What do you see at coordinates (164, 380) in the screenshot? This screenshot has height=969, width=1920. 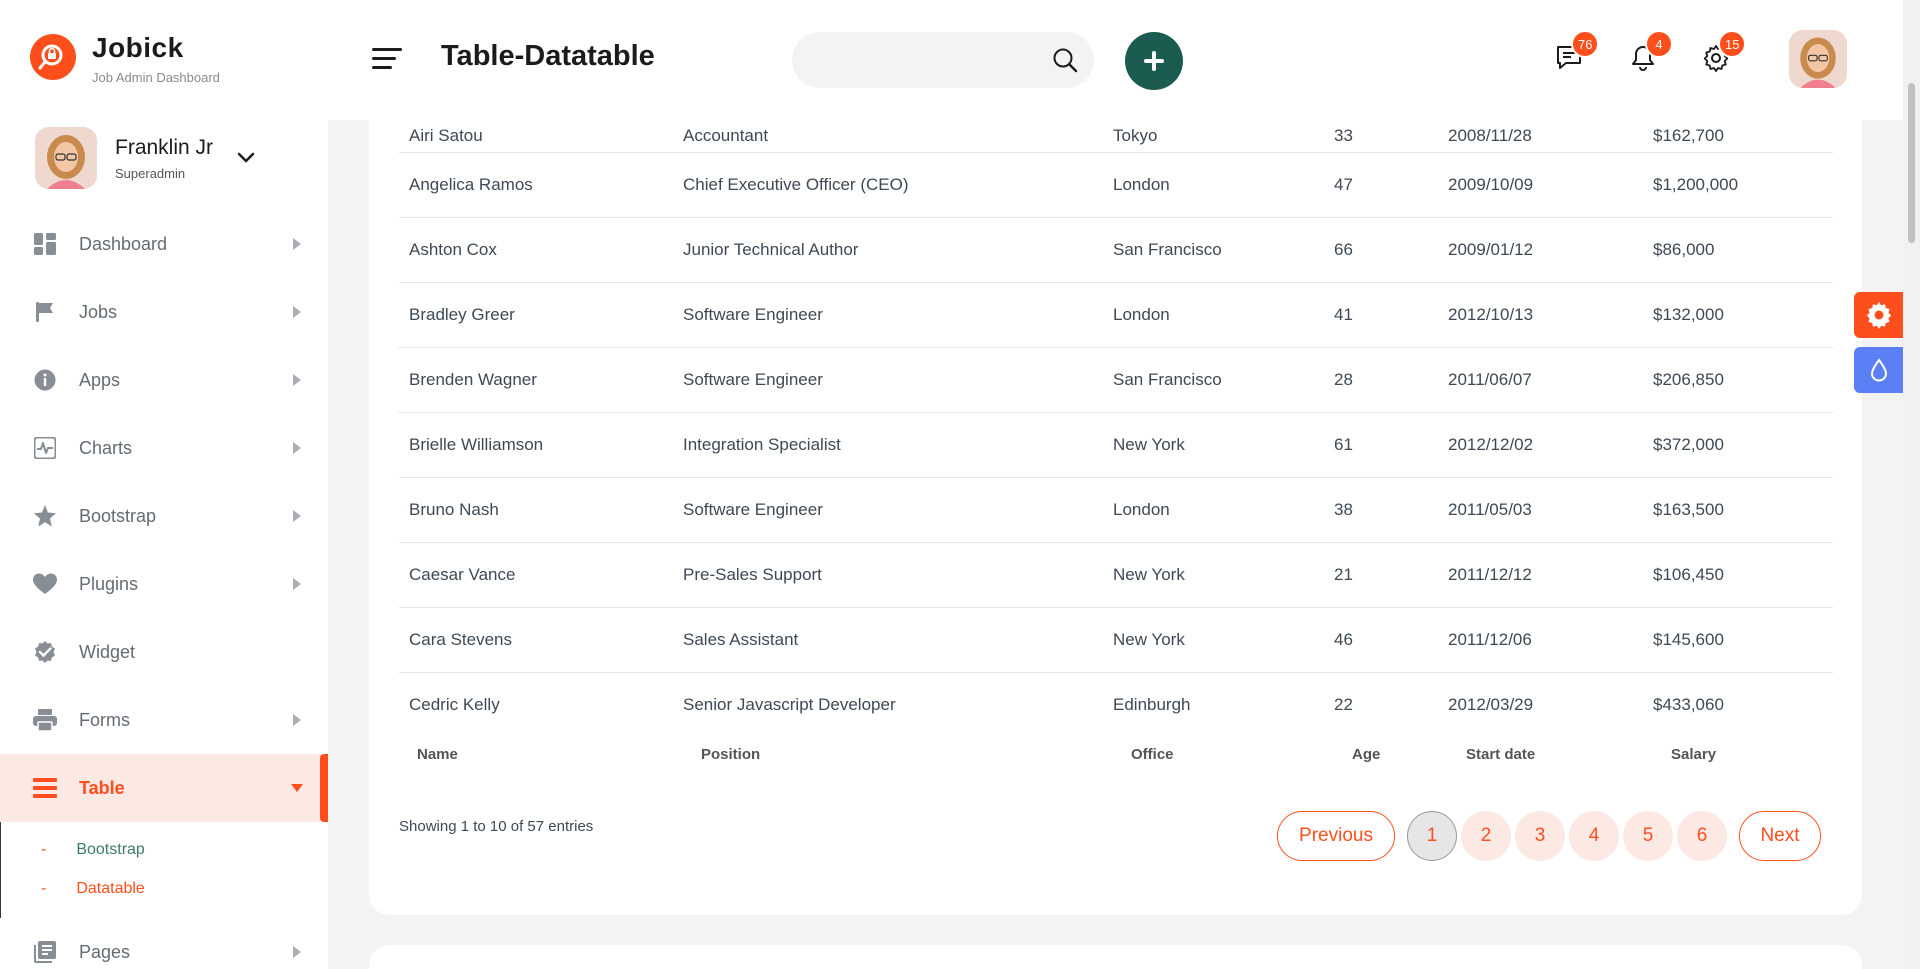 I see `sidebar-item-apps: Apps` at bounding box center [164, 380].